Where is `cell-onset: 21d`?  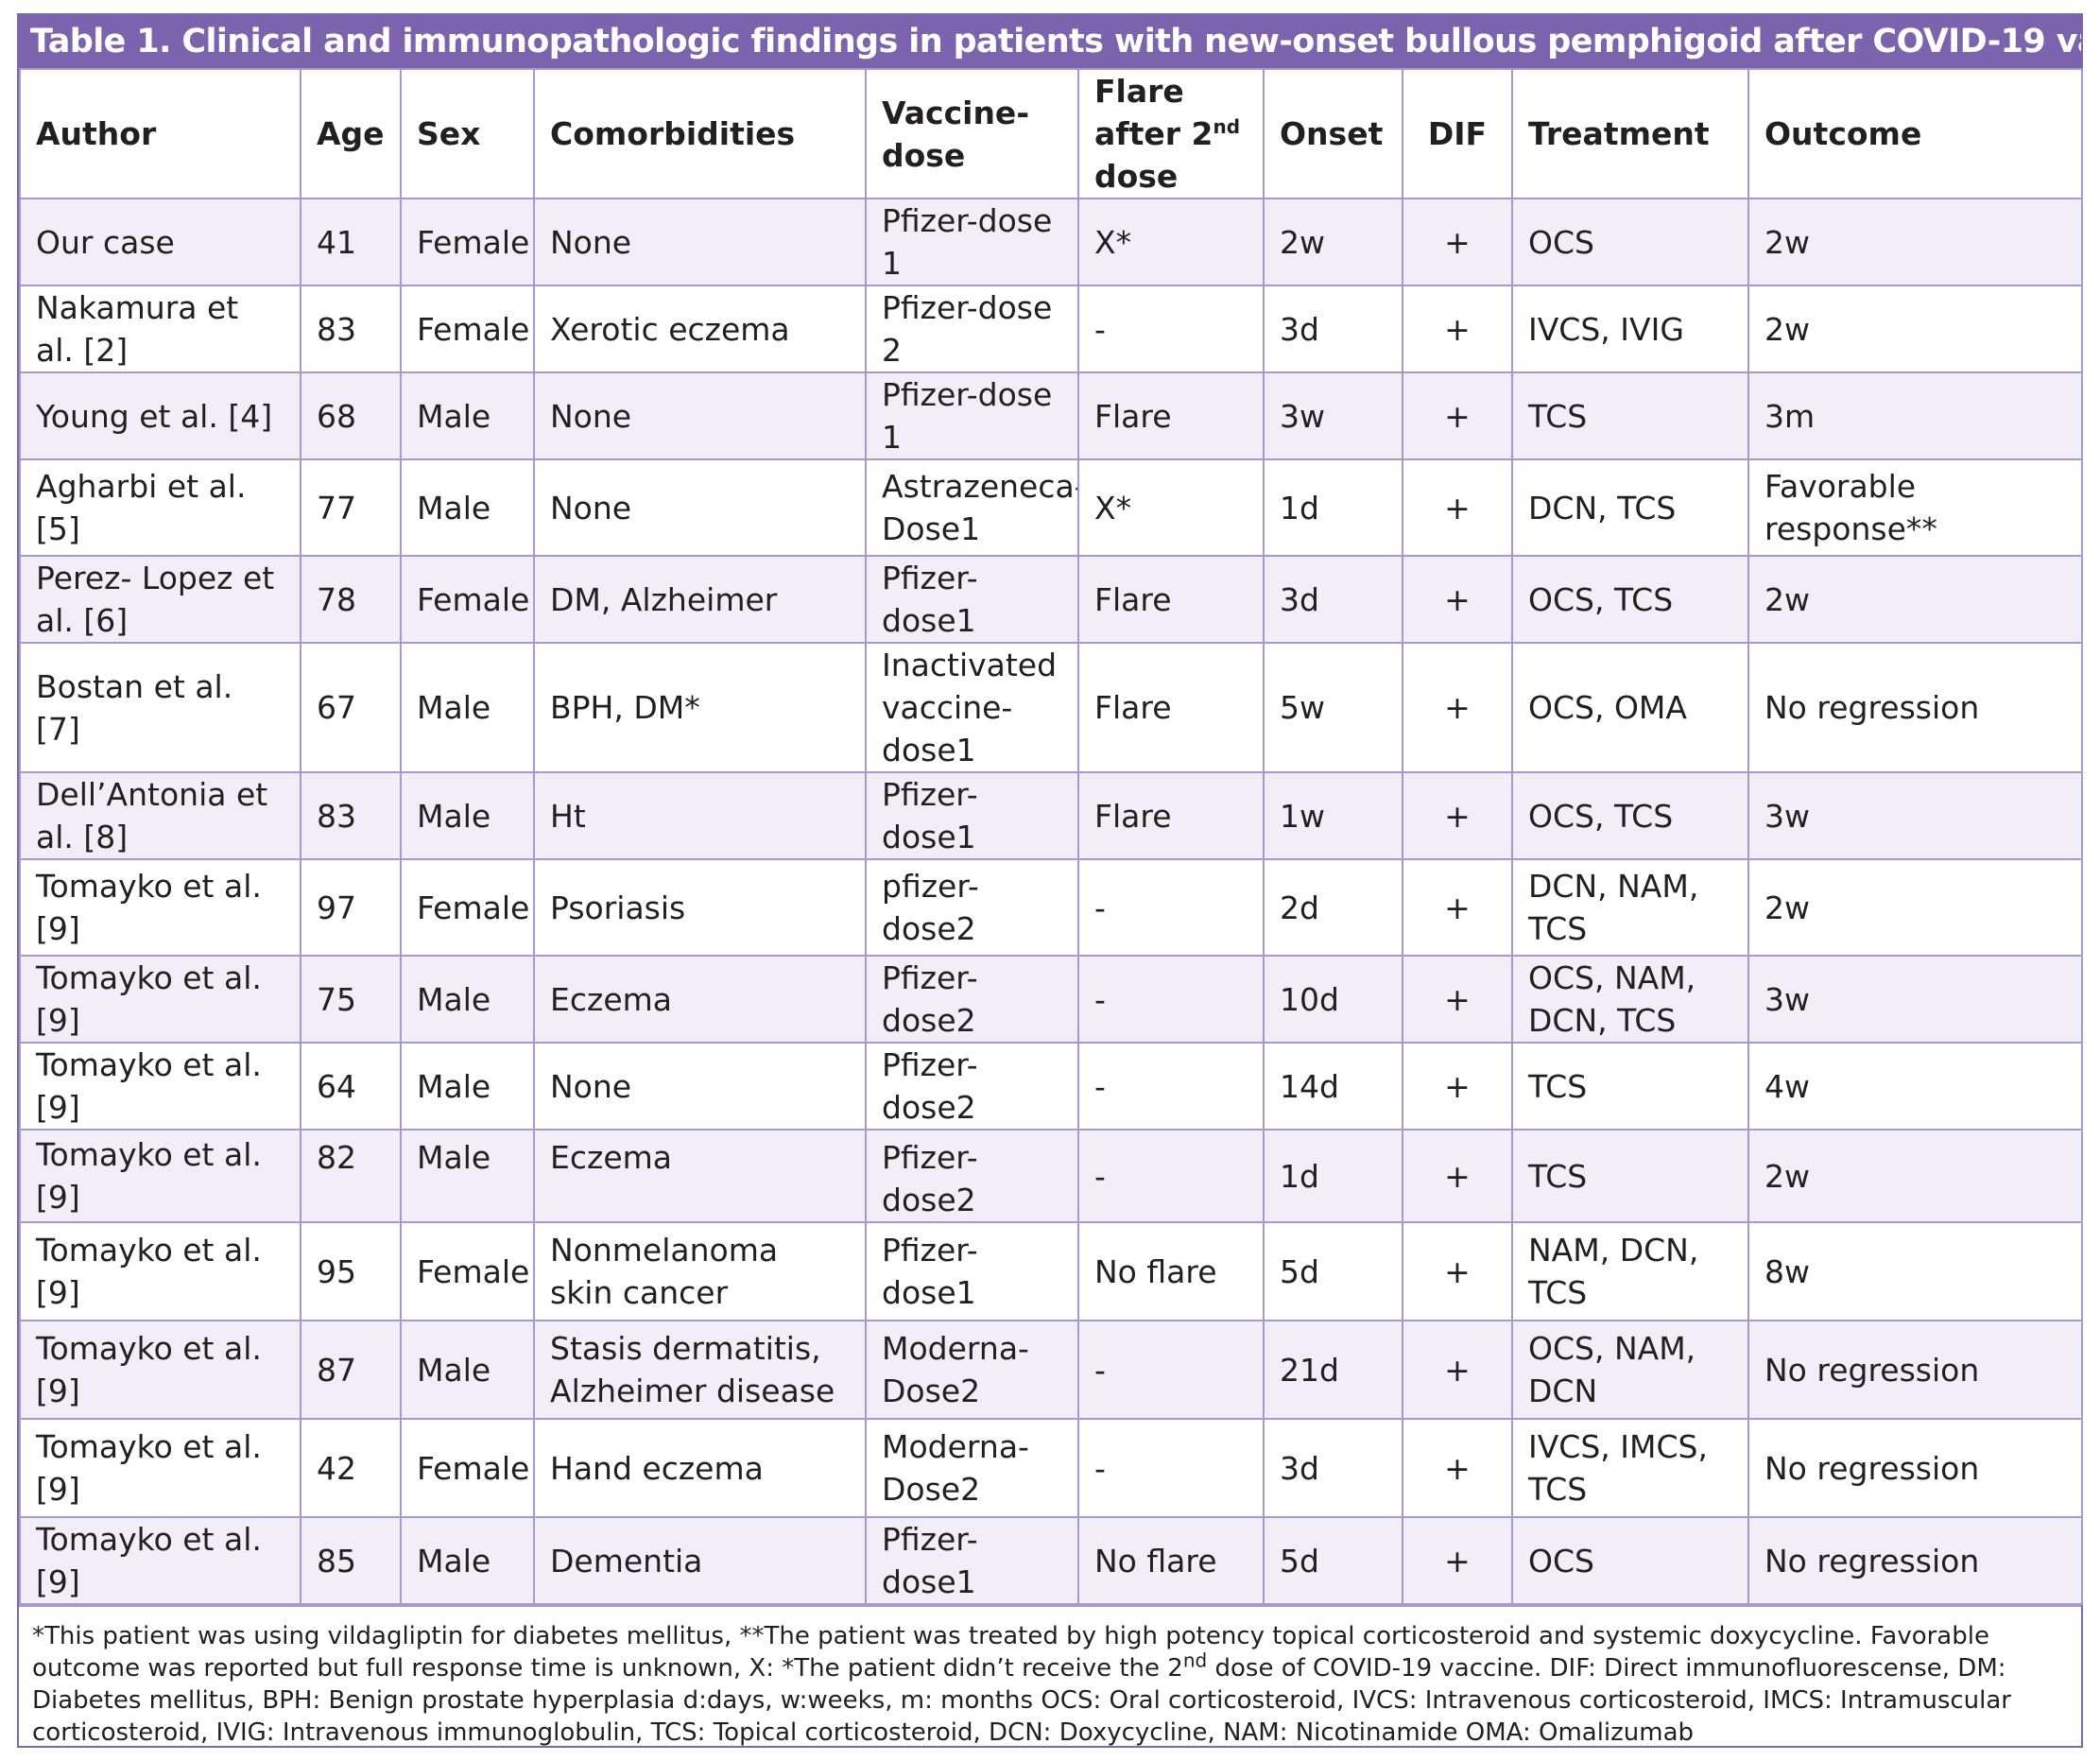
cell-onset: 21d is located at coordinates (1333, 1370).